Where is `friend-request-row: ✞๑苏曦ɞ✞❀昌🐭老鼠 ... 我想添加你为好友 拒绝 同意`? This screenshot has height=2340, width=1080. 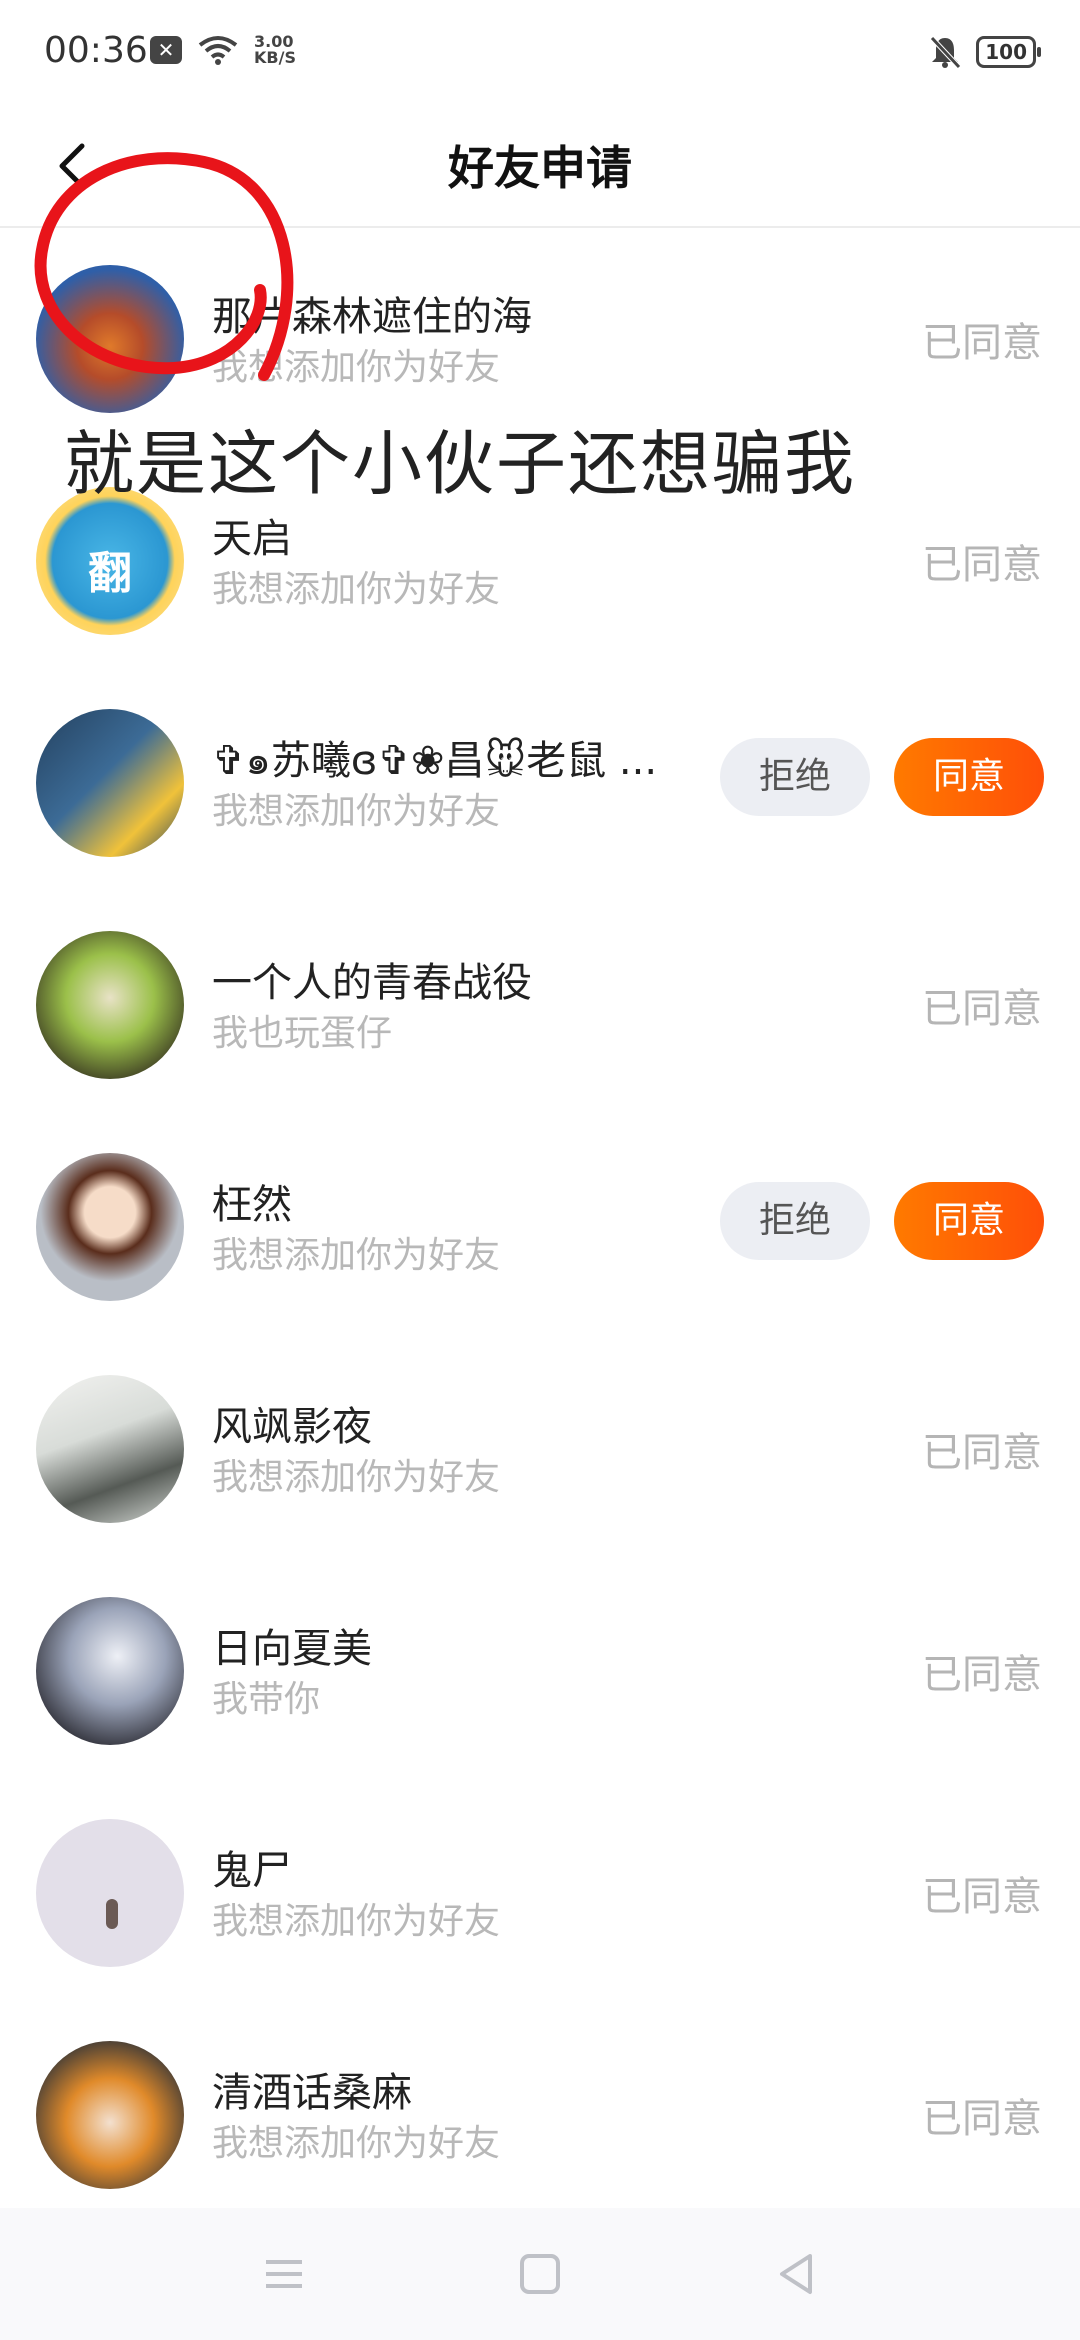 friend-request-row: ✞๑苏曦ɞ✞❀昌🐭老鼠 ... 我想添加你为好友 拒绝 同意 is located at coordinates (540, 783).